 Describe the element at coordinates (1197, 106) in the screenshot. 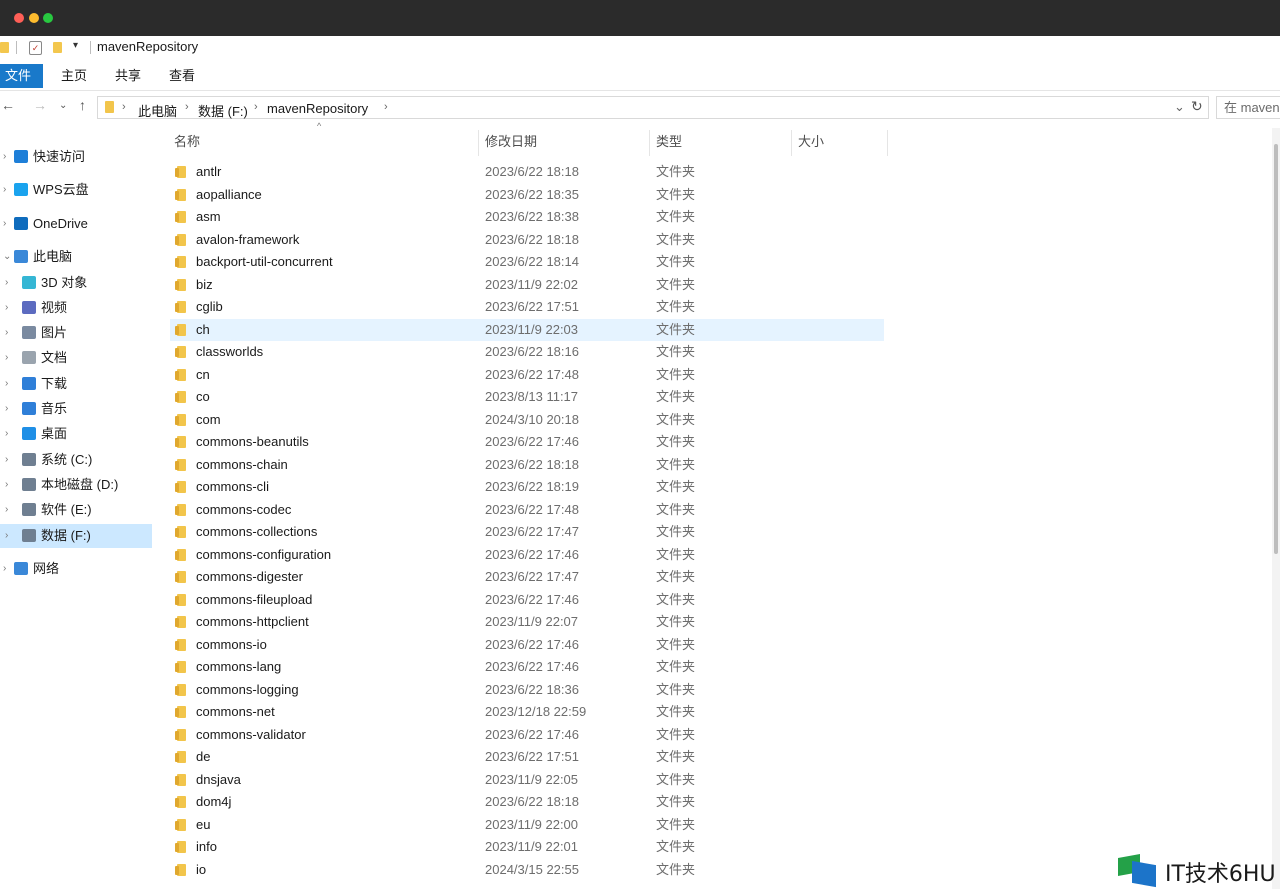

I see `refresh-icon: ↻` at that location.